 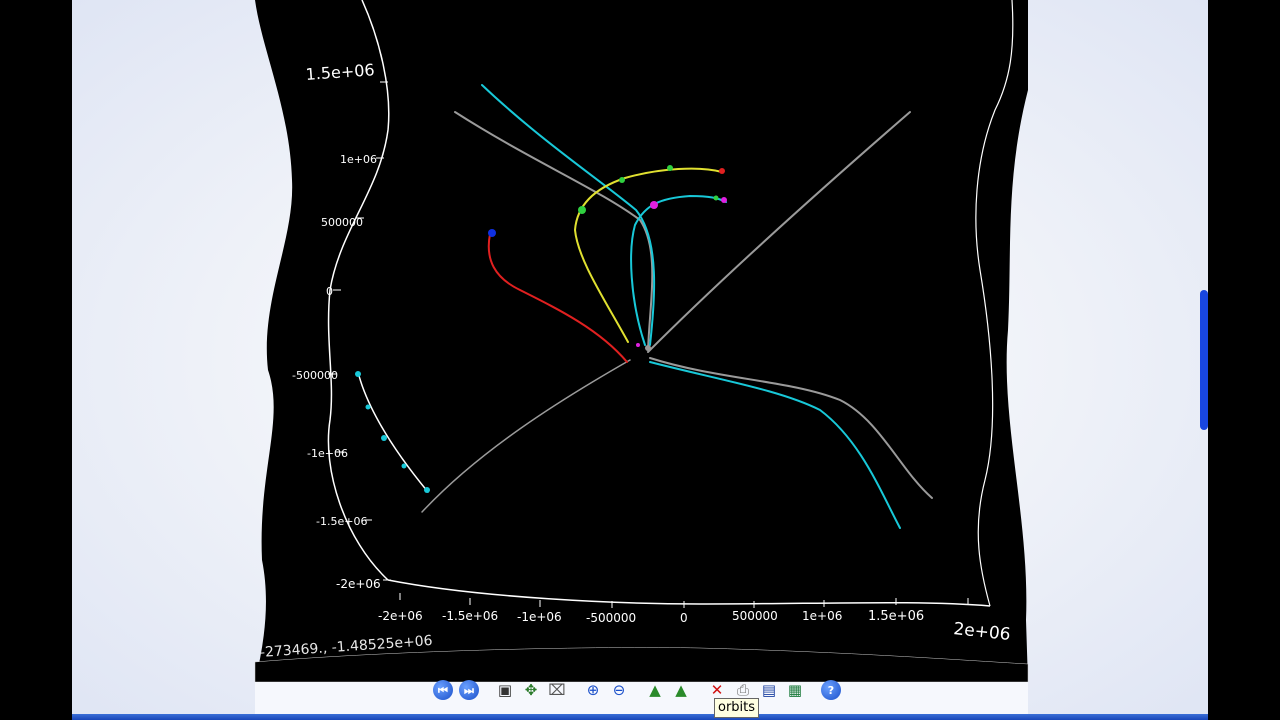 I want to click on y-tick-label: 500000, so click(x=342, y=222).